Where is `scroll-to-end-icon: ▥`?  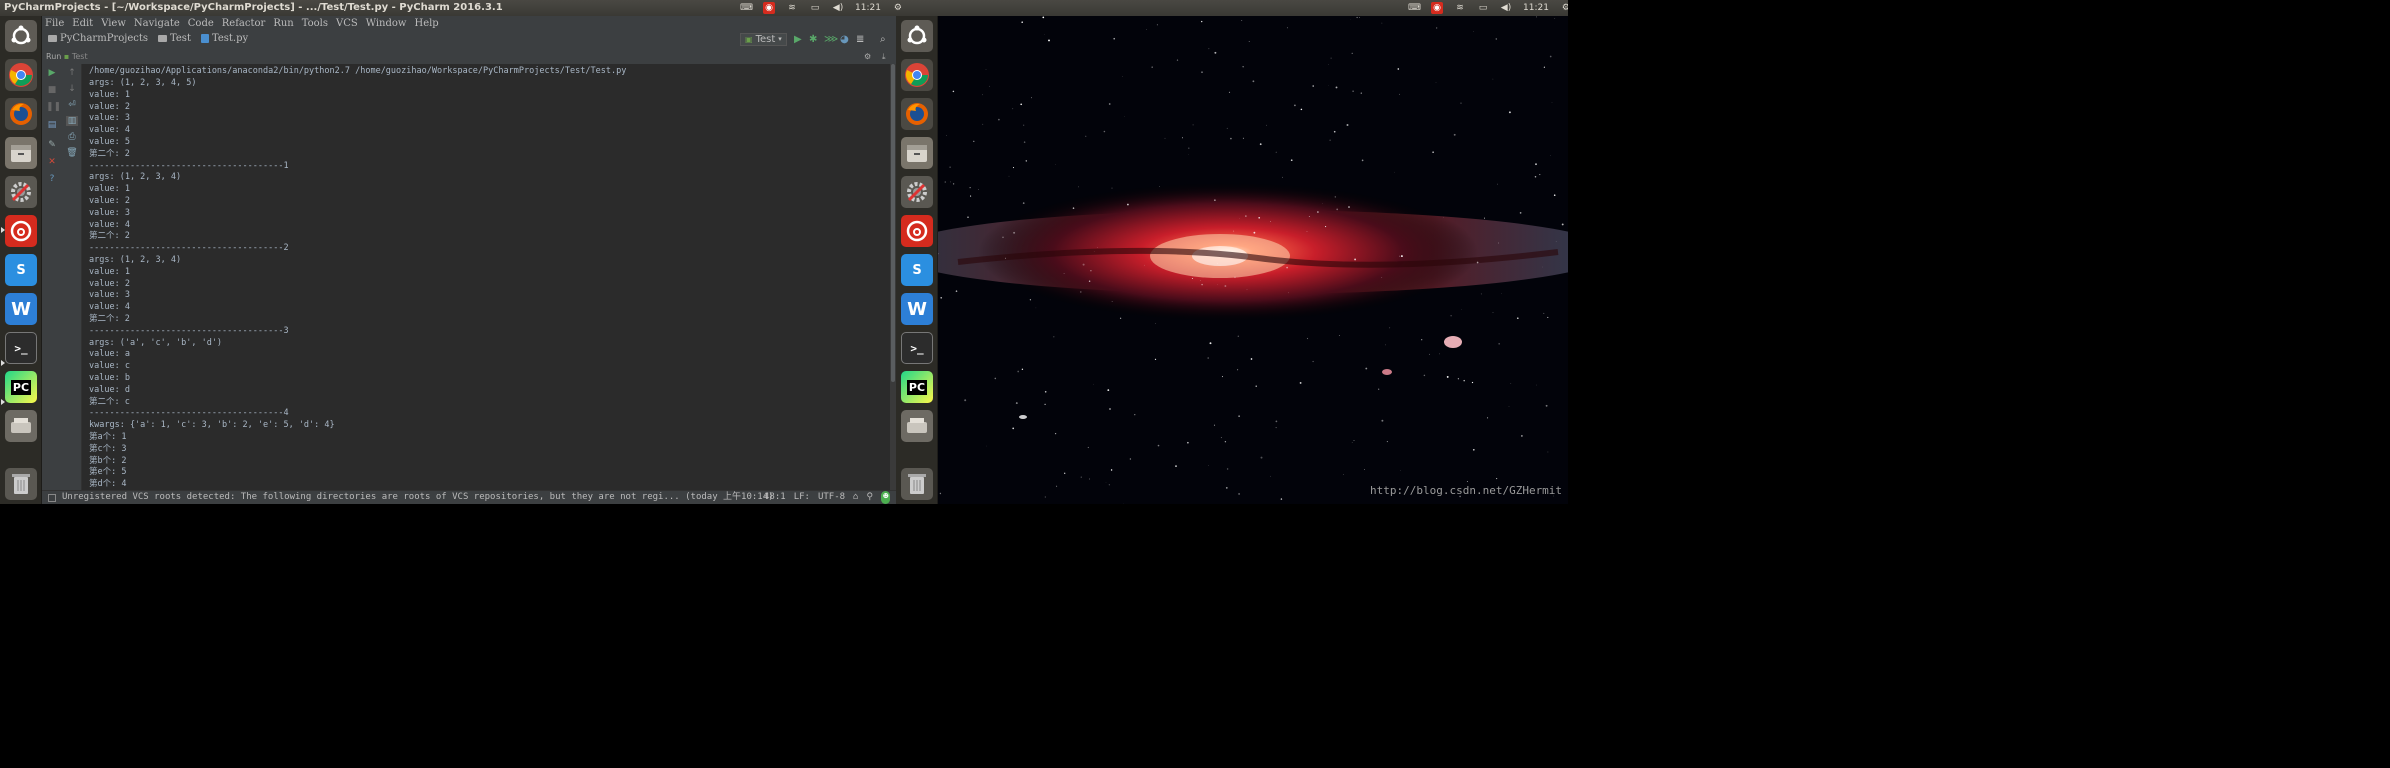 scroll-to-end-icon: ▥ is located at coordinates (72, 121).